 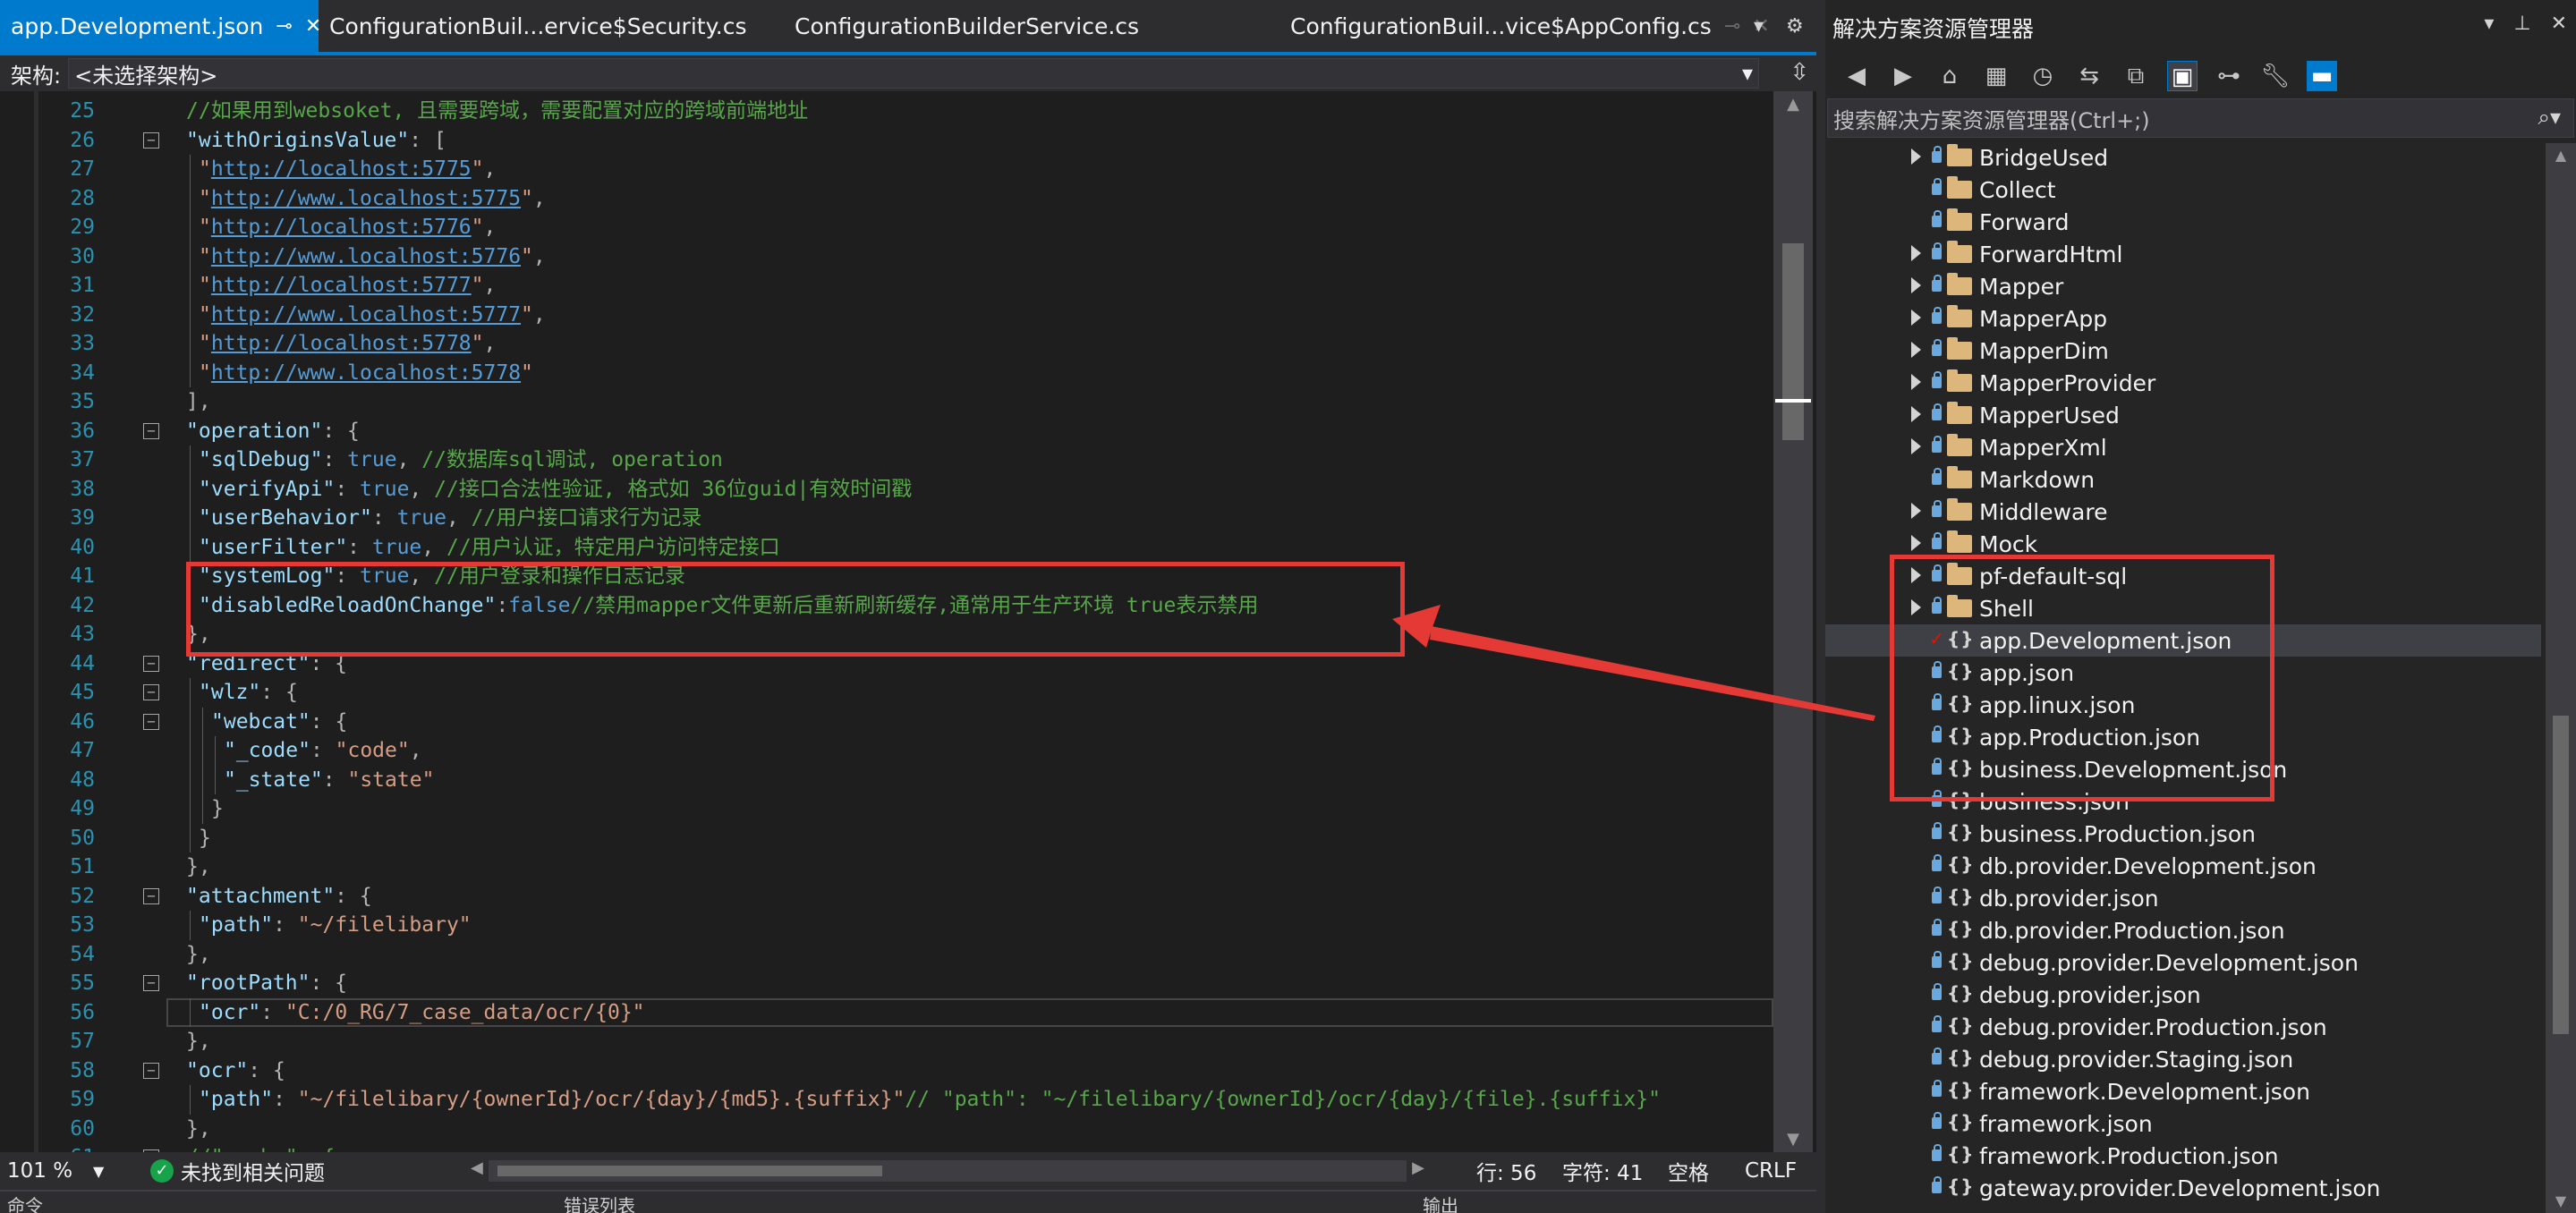 What do you see at coordinates (2322, 76) in the screenshot?
I see `preview-selected-icon: ▬` at bounding box center [2322, 76].